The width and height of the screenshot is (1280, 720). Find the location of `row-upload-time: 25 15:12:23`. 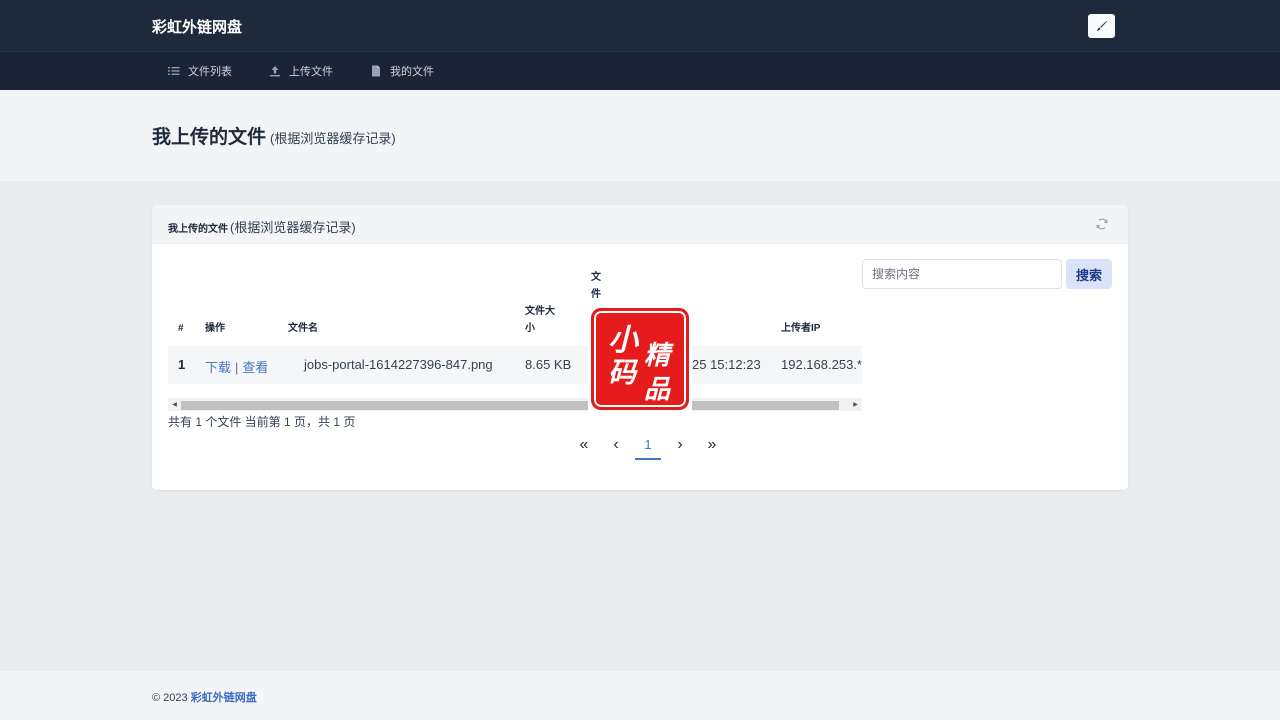

row-upload-time: 25 15:12:23 is located at coordinates (726, 364).